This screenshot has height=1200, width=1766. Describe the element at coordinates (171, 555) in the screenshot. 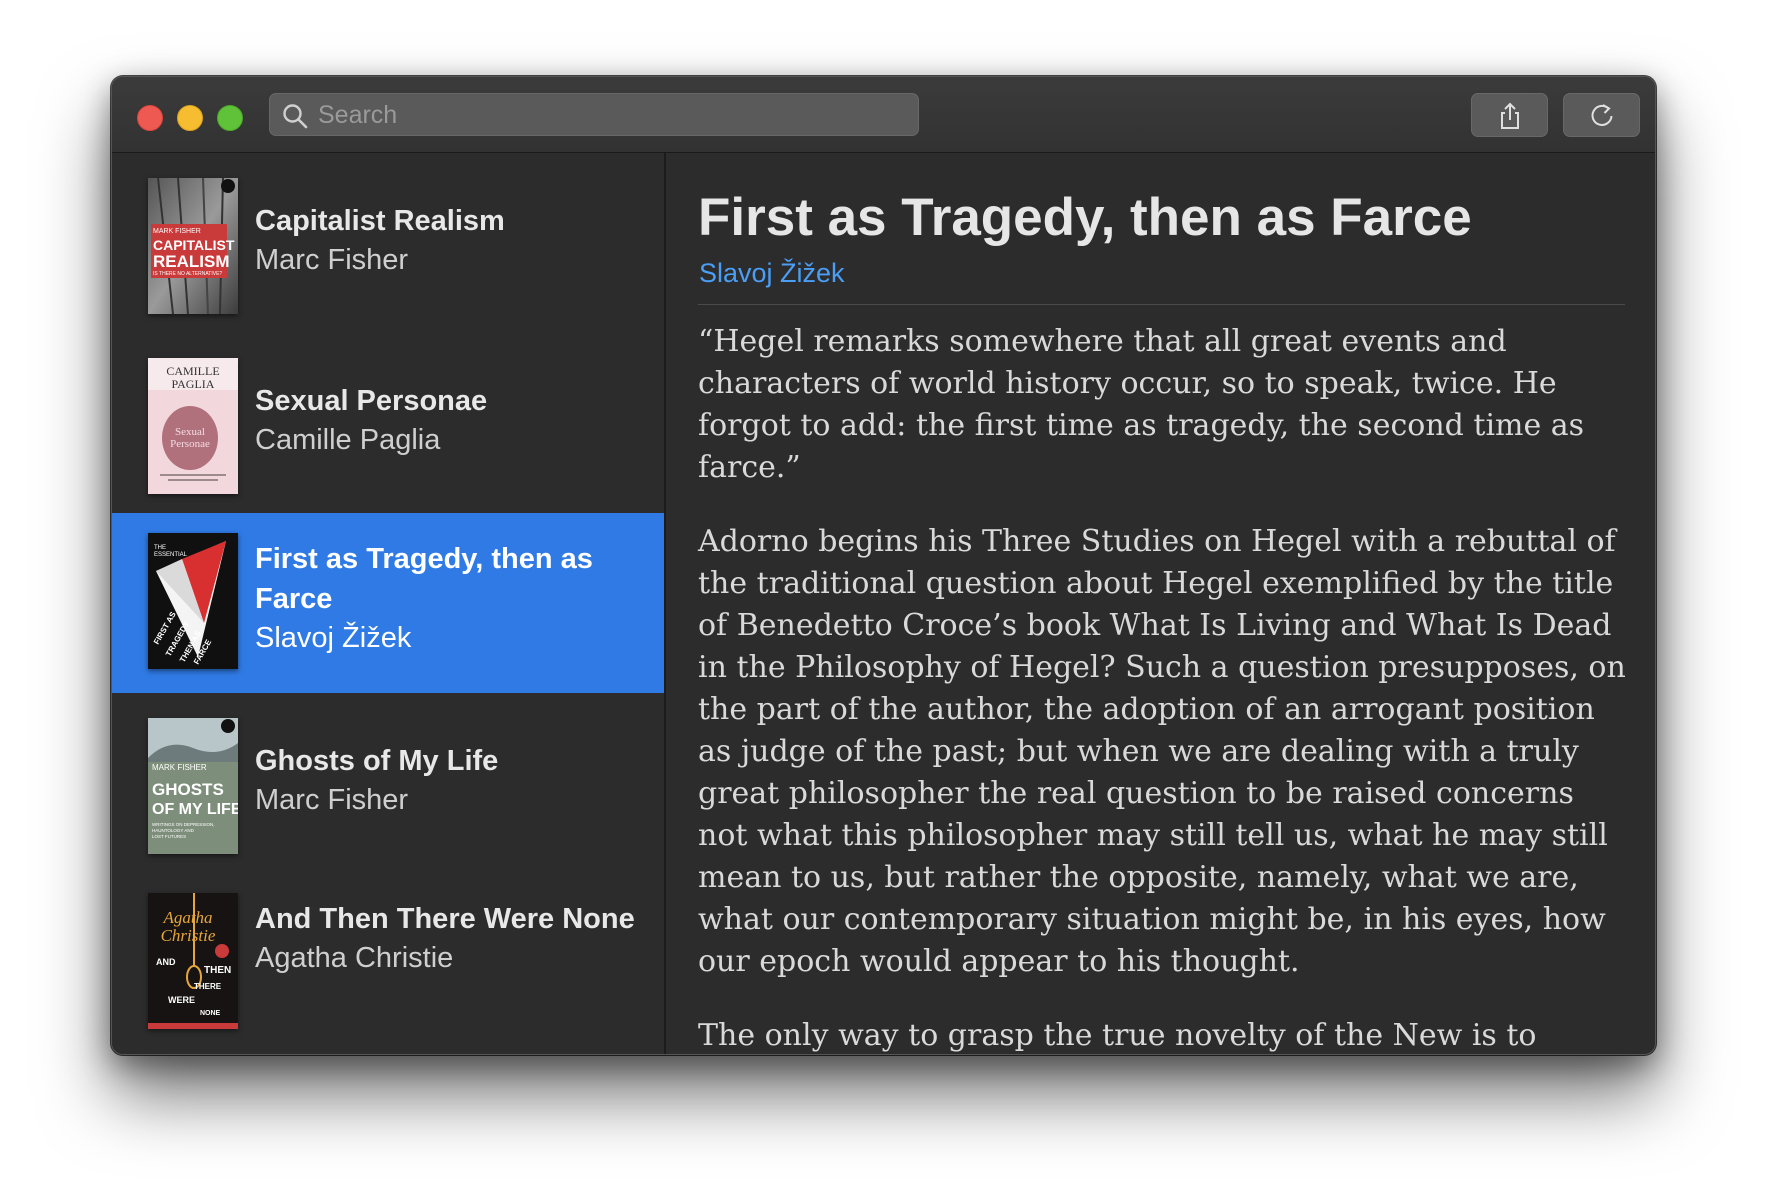

I see `svg-text: ESSENTIAL` at that location.